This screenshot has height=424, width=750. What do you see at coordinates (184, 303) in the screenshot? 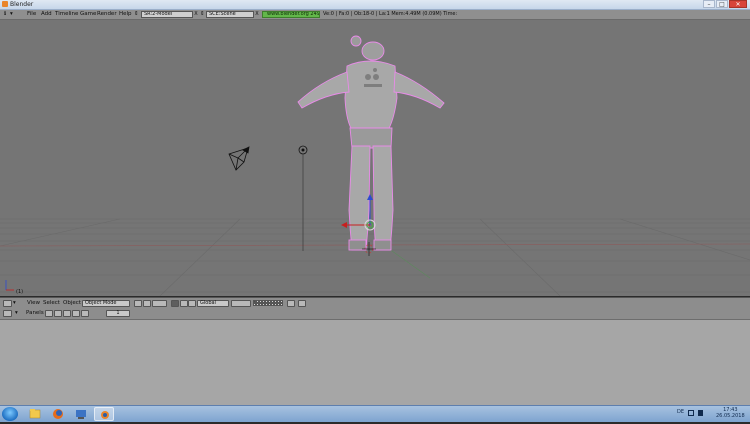
I see `translate-icon` at bounding box center [184, 303].